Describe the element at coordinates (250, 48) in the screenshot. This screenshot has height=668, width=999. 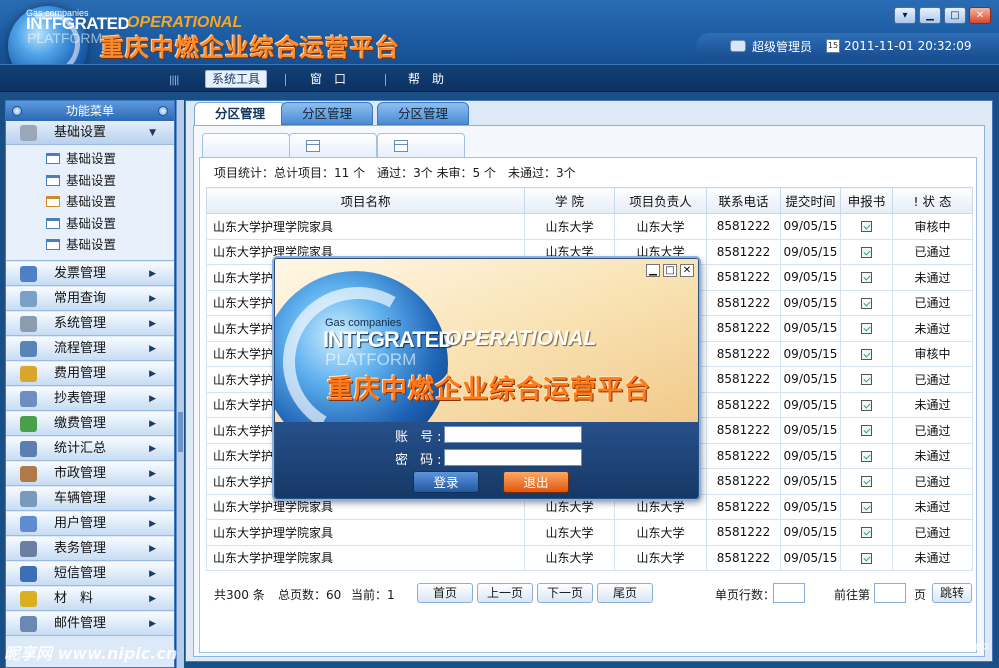
I see `app-title: 重庆中燃企业综合运营平台` at that location.